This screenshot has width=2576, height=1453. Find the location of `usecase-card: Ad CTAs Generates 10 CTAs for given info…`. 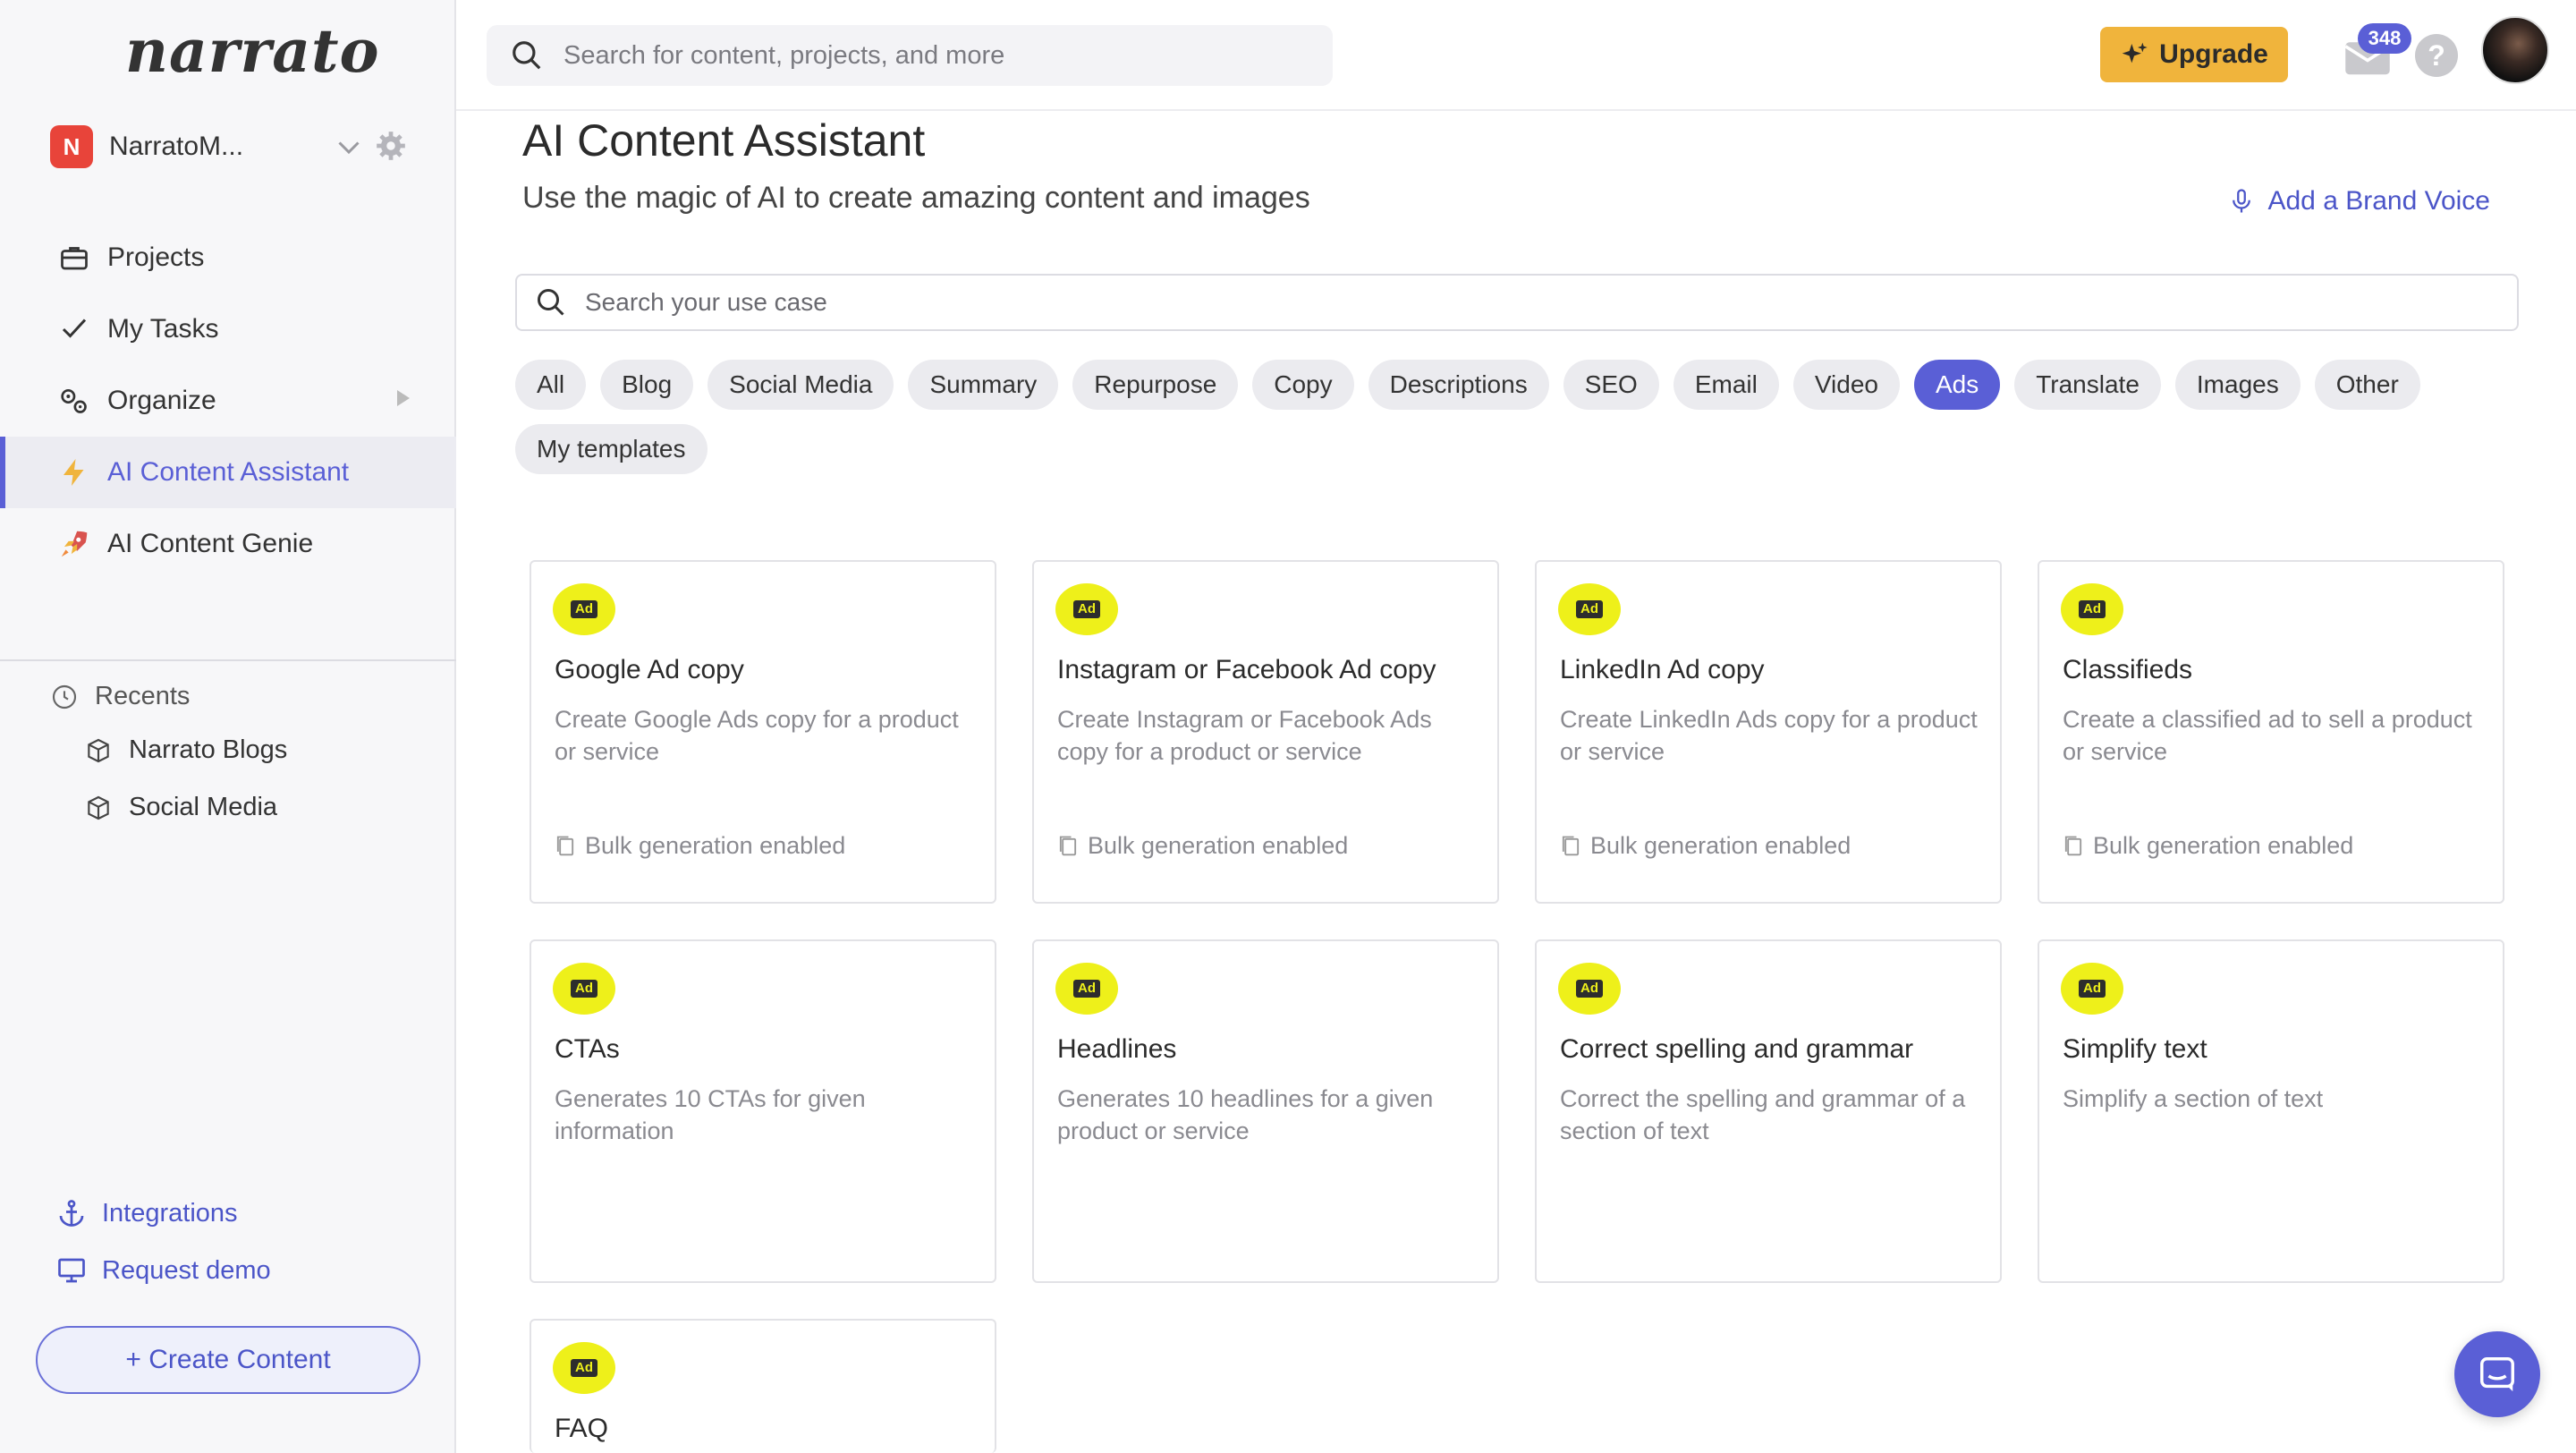

usecase-card: Ad CTAs Generates 10 CTAs for given info… is located at coordinates (763, 1111).